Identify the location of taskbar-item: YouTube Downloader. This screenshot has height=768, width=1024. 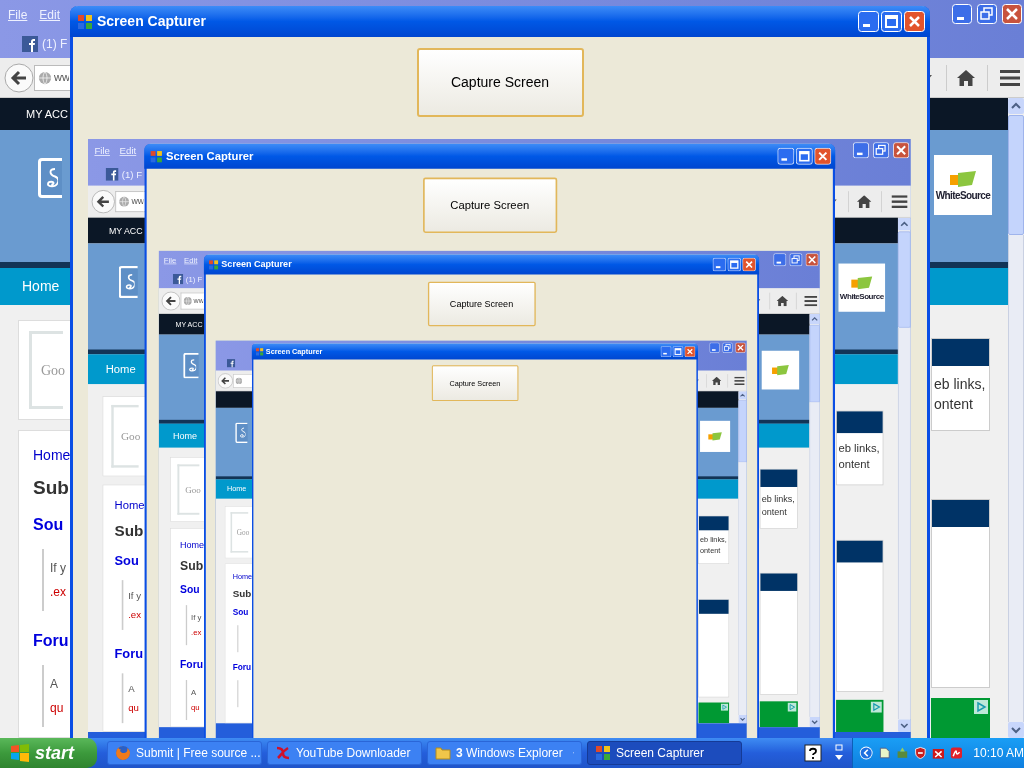
(344, 753).